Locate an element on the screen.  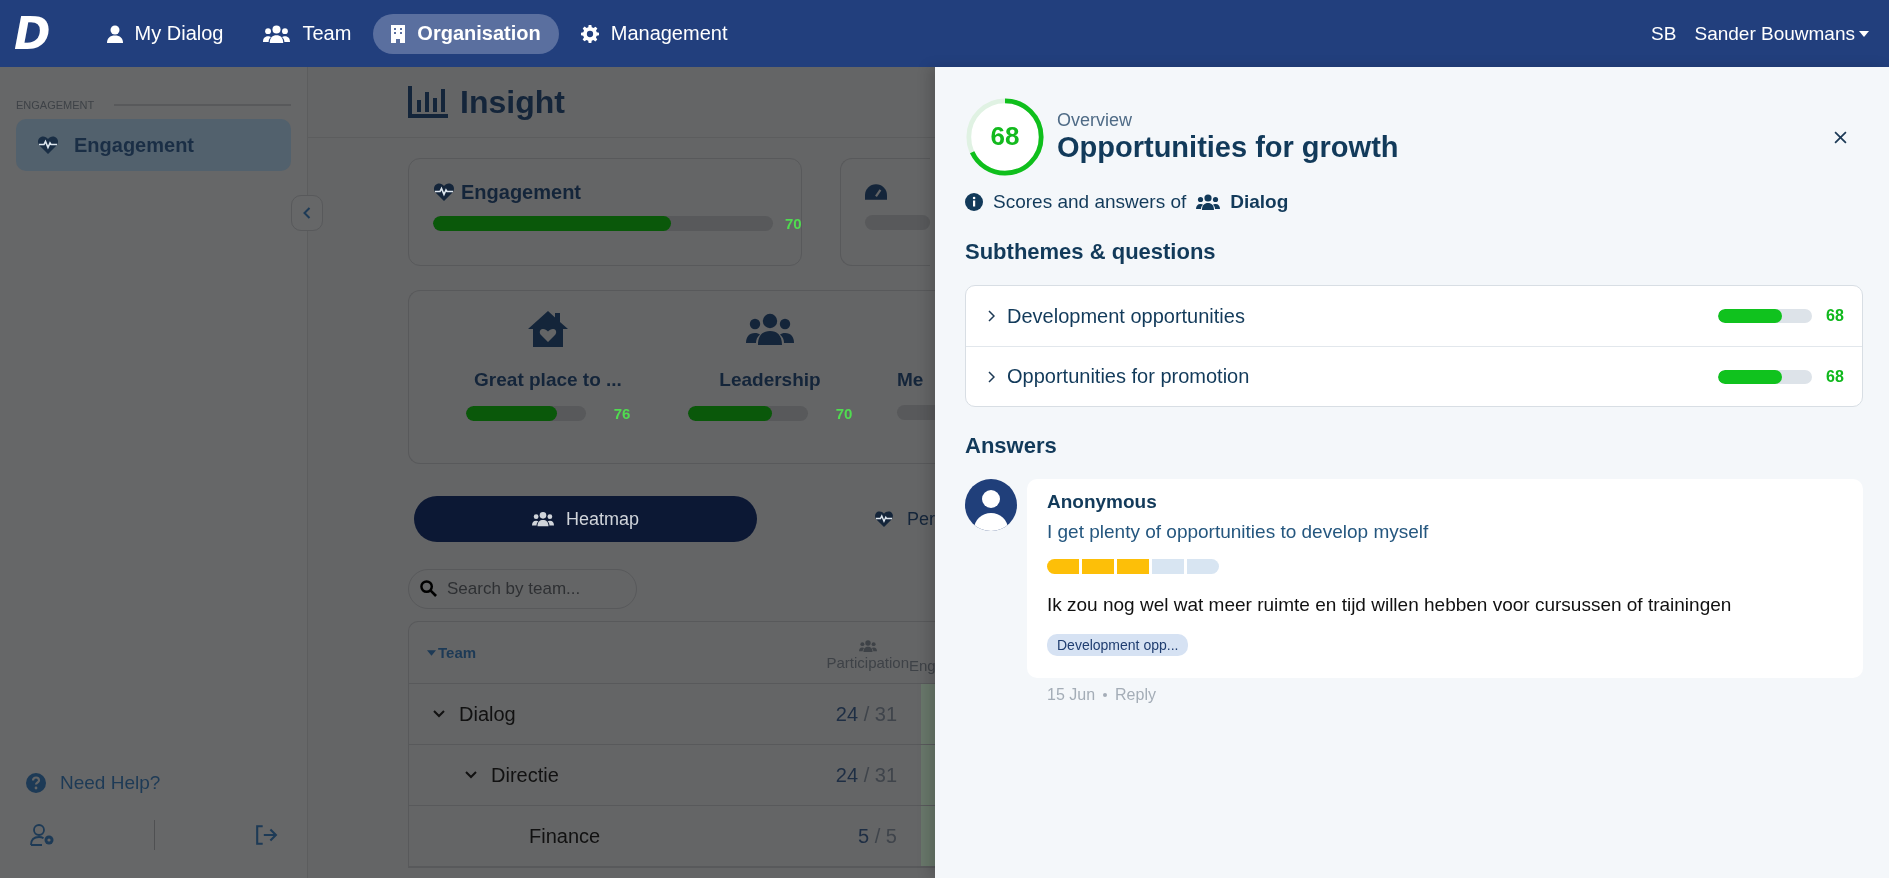
card-title: Engagement is located at coordinates (521, 192).